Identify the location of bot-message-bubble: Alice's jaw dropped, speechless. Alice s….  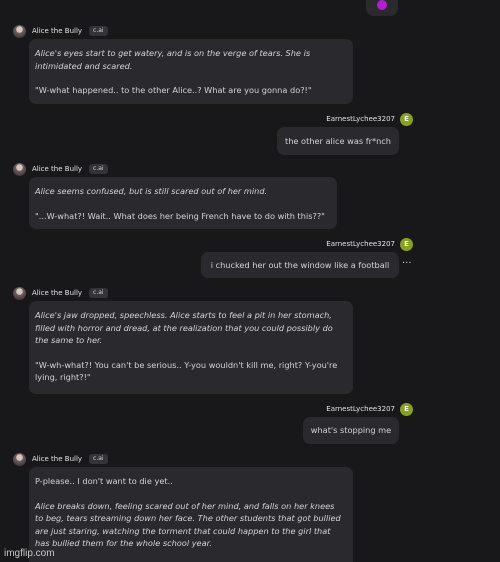
(191, 347).